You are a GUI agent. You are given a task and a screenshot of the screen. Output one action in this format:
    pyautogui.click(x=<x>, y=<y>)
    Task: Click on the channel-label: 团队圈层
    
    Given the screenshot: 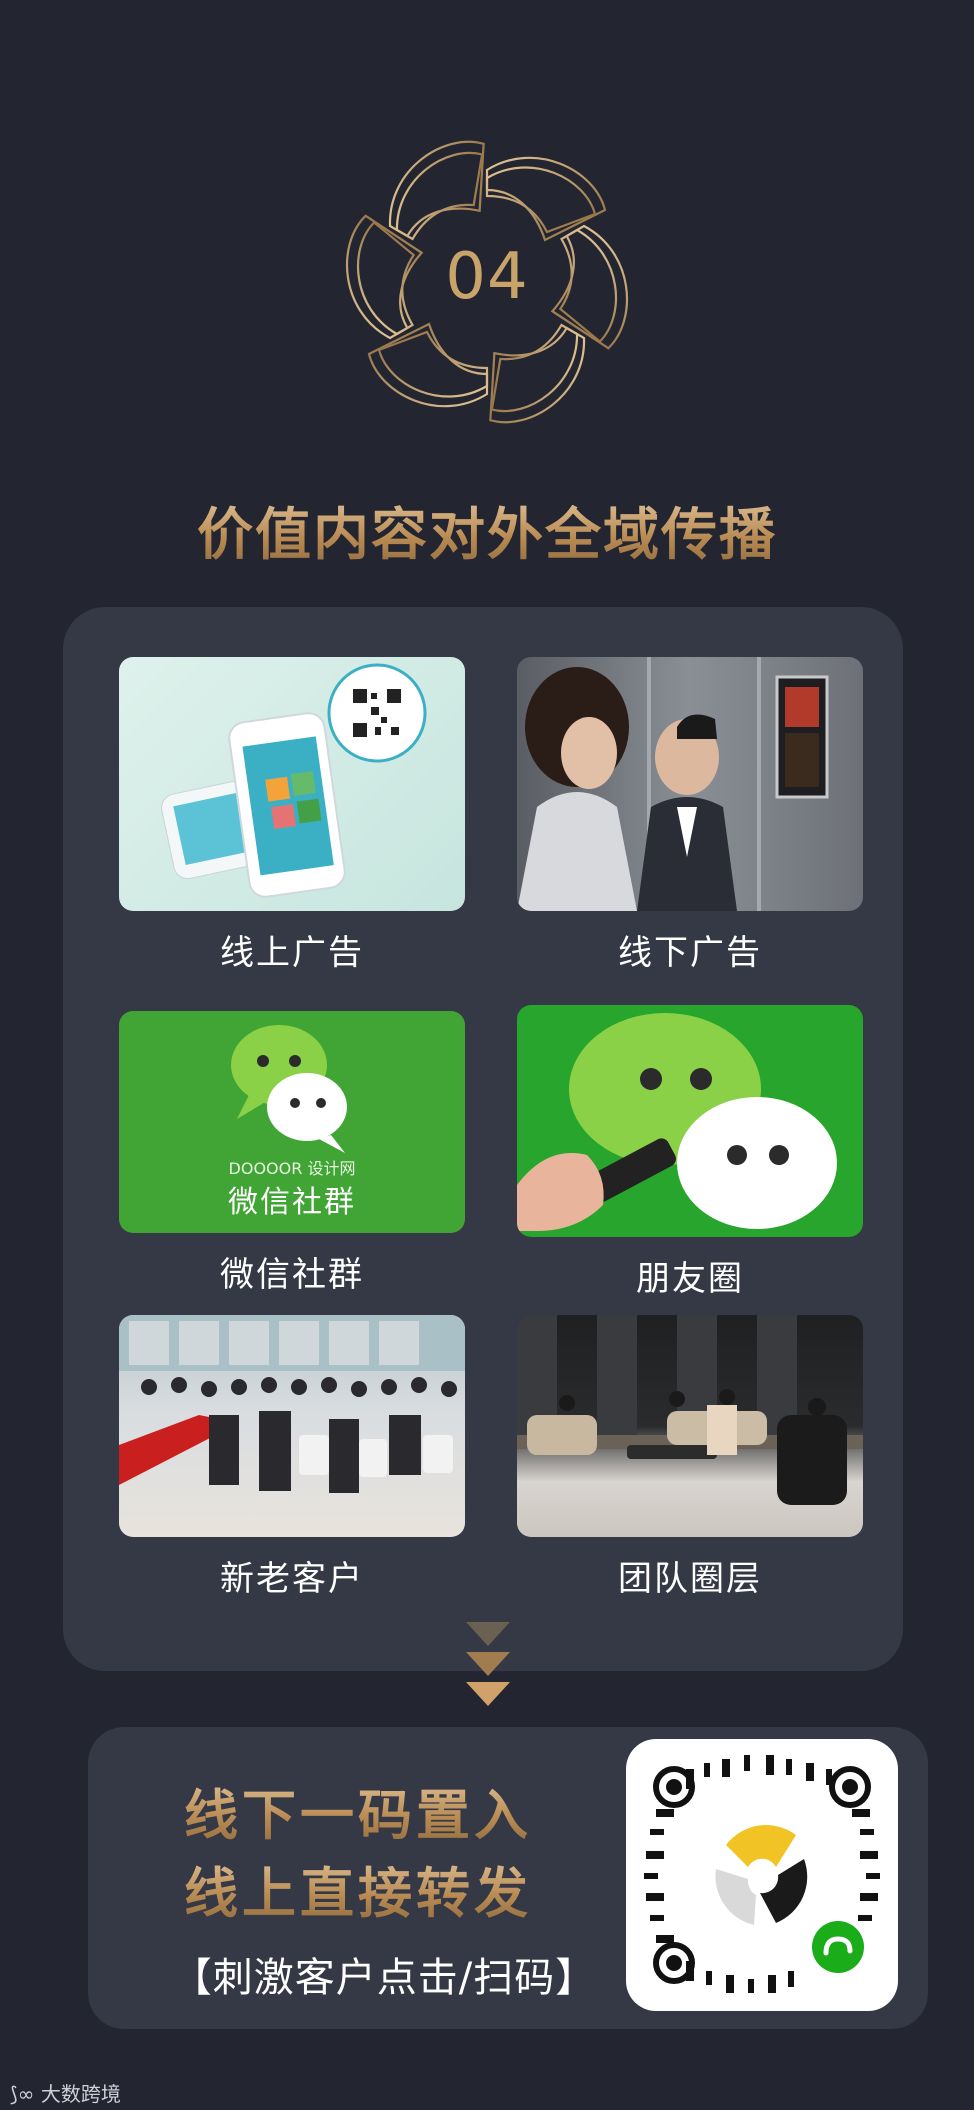 What is the action you would take?
    pyautogui.click(x=690, y=1579)
    